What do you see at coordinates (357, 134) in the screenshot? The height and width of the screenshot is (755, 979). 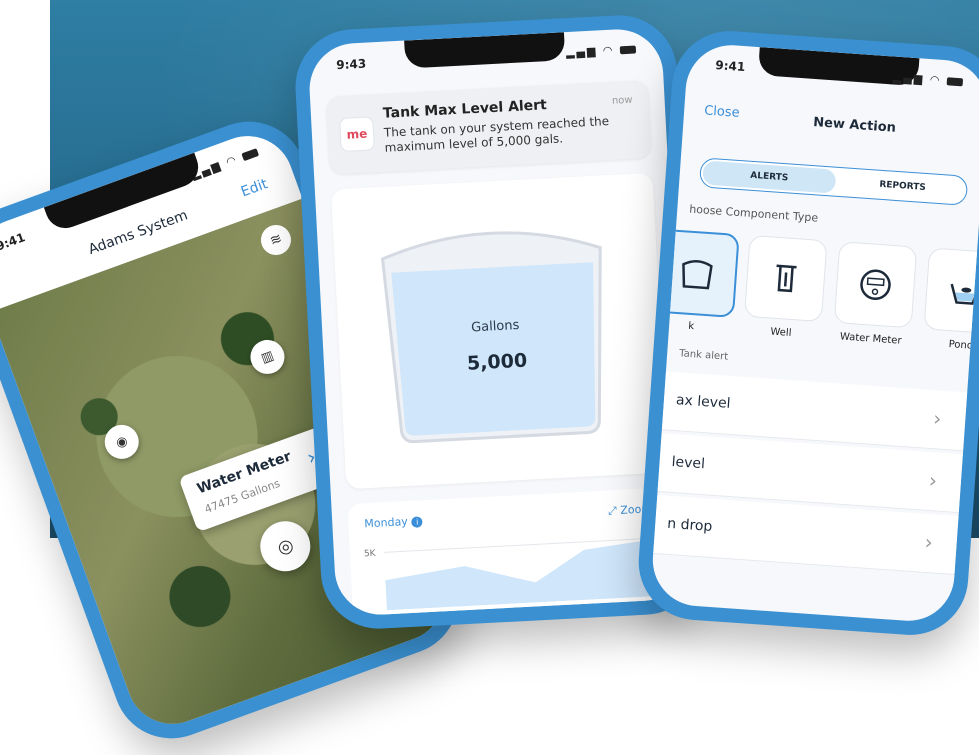 I see `app-logo-icon: me` at bounding box center [357, 134].